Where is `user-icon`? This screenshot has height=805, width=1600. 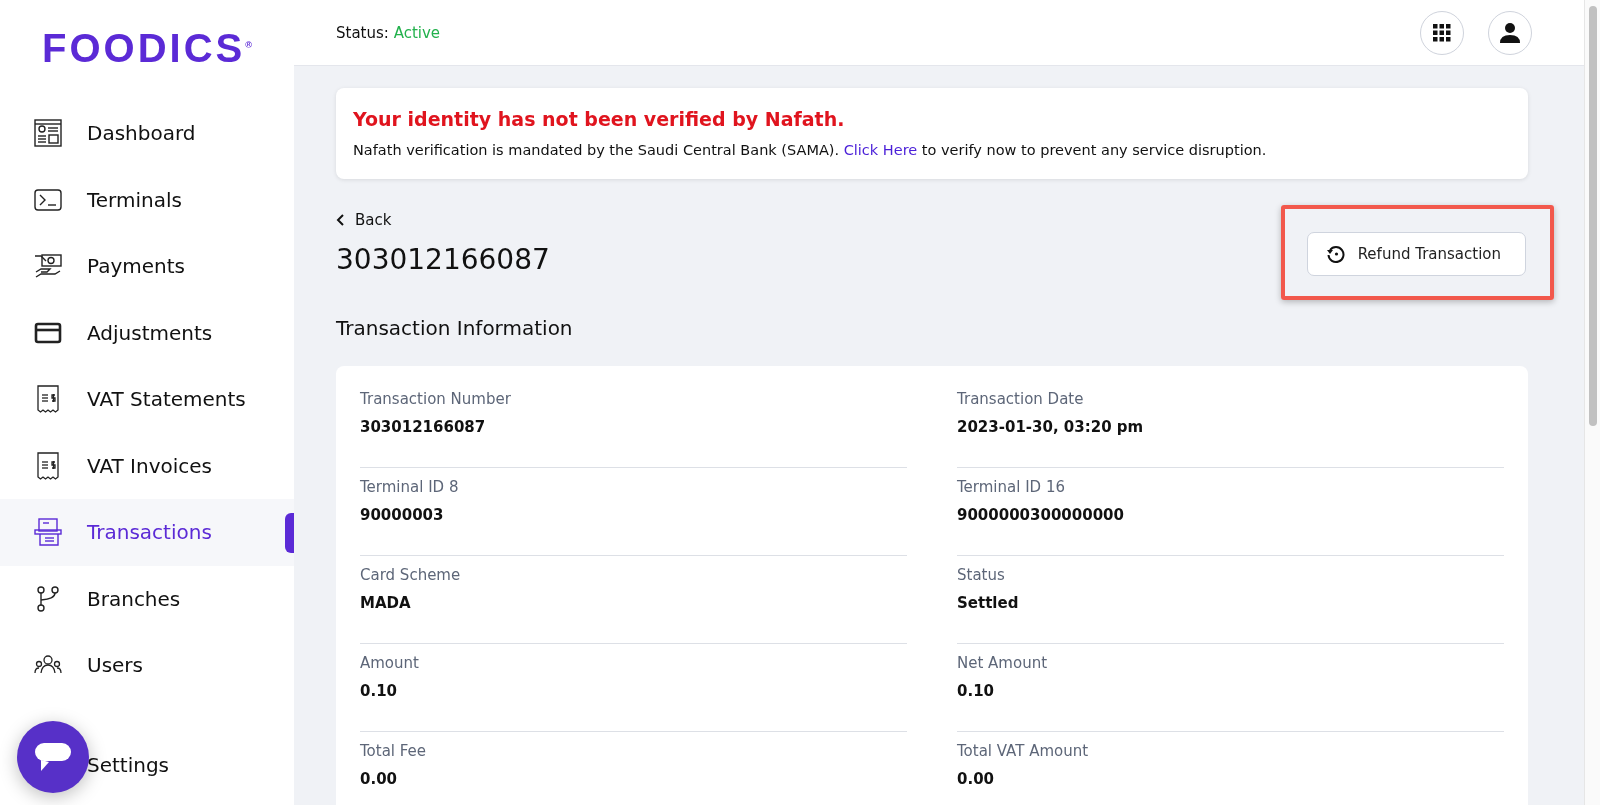 user-icon is located at coordinates (1510, 32).